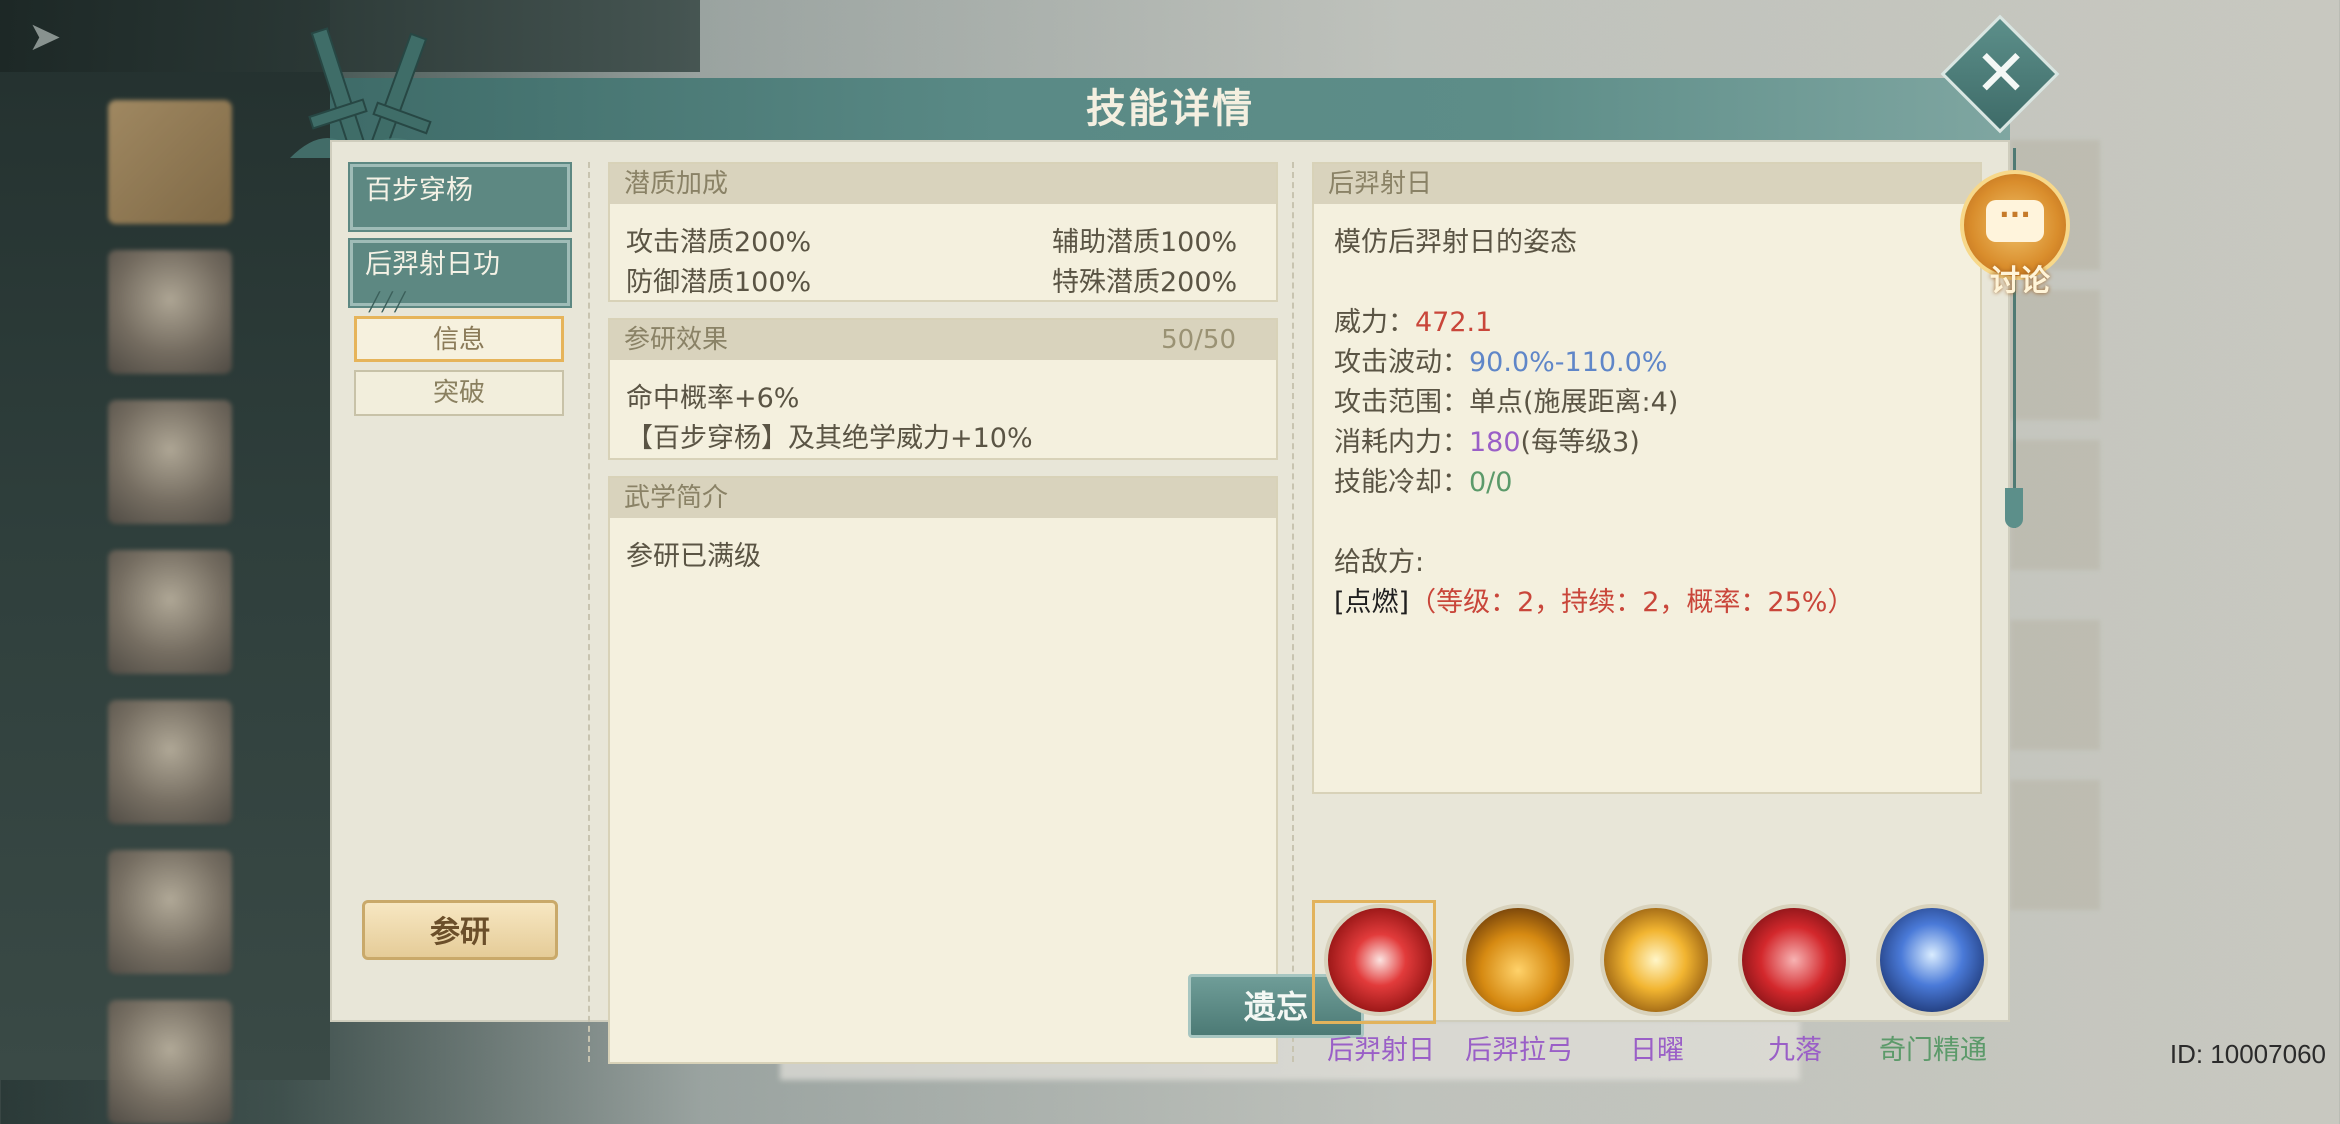 The width and height of the screenshot is (2340, 1124). Describe the element at coordinates (1632, 602) in the screenshot. I see `effect-detail: （等级：2，持续：2，概率：25%）` at that location.